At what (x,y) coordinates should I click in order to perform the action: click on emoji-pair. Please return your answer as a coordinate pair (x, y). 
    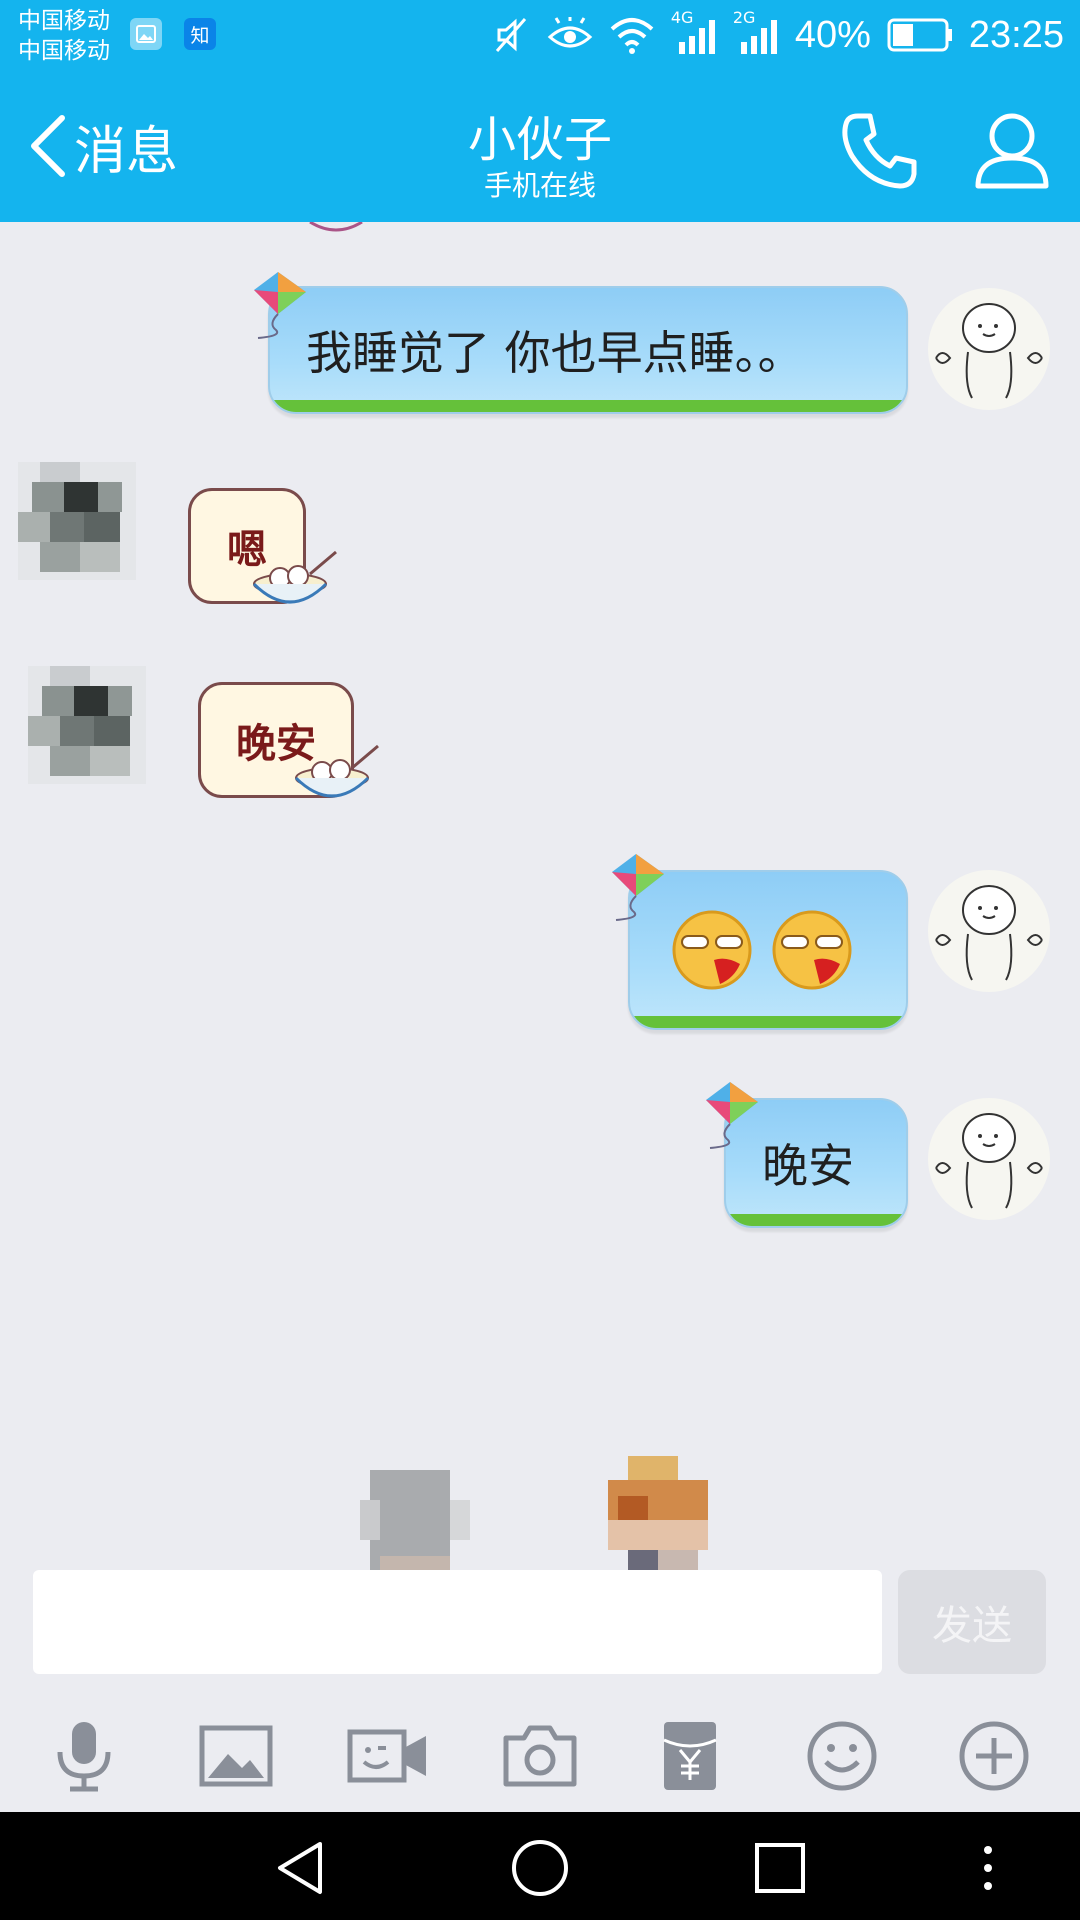
    Looking at the image, I should click on (762, 950).